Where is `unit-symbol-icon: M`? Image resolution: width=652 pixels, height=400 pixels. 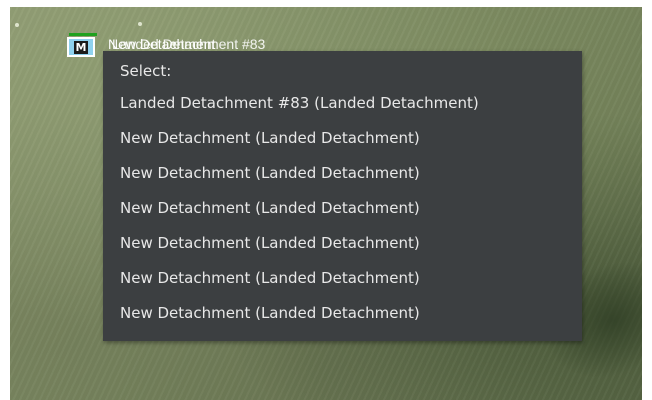
unit-symbol-icon: M is located at coordinates (81, 47).